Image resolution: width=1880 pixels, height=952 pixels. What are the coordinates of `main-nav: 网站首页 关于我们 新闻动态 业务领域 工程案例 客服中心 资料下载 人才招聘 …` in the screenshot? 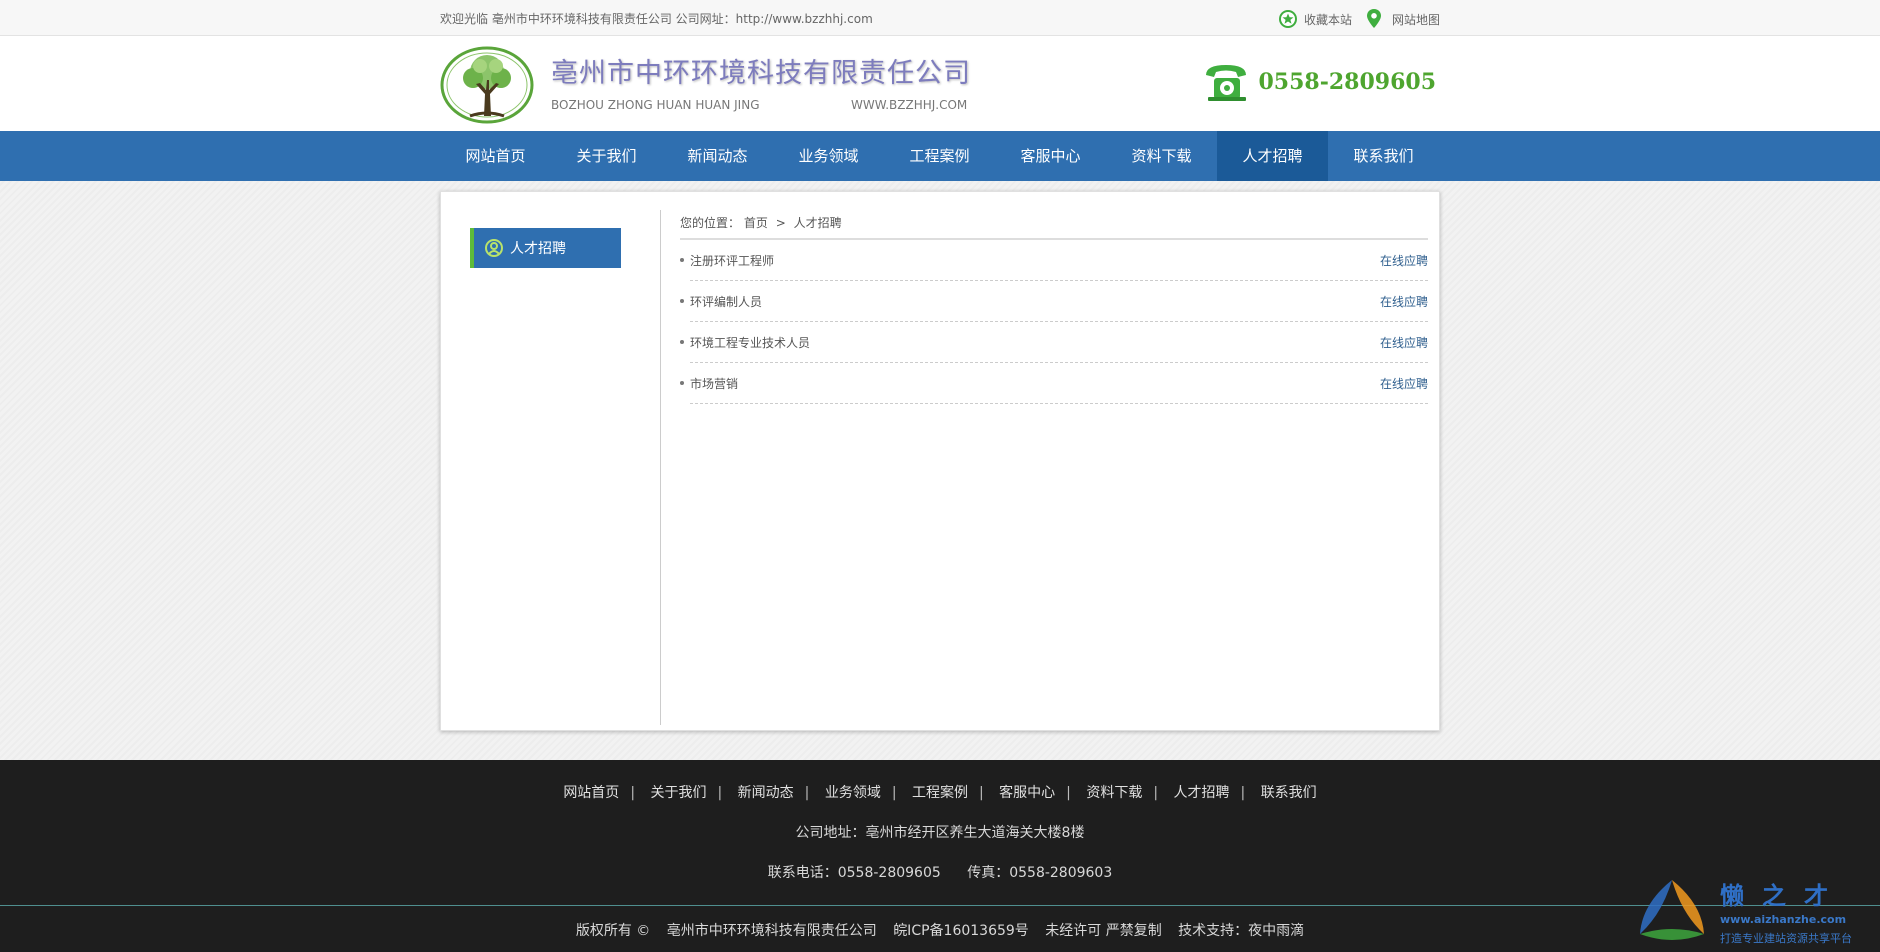 It's located at (940, 156).